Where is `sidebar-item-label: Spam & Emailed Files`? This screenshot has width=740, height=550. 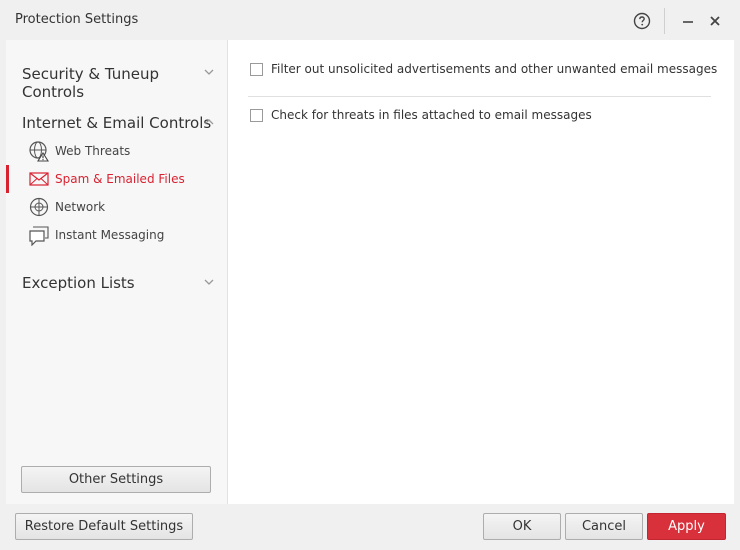 sidebar-item-label: Spam & Emailed Files is located at coordinates (120, 179).